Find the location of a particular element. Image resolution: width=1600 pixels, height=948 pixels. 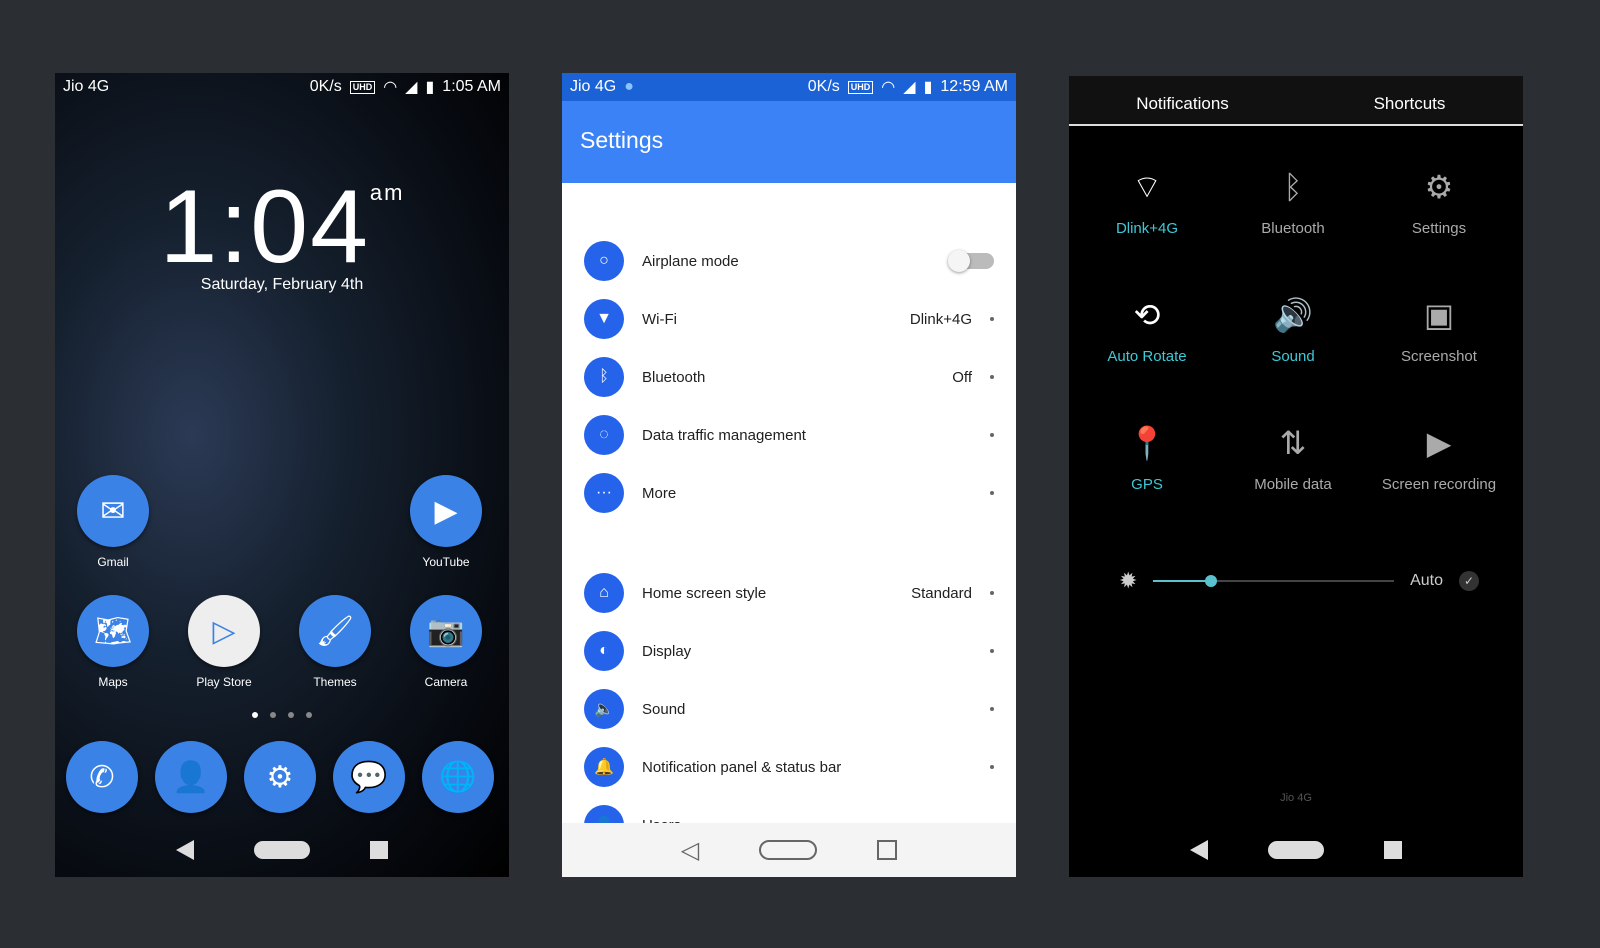

setting-label: Data traffic management is located at coordinates (724, 435).